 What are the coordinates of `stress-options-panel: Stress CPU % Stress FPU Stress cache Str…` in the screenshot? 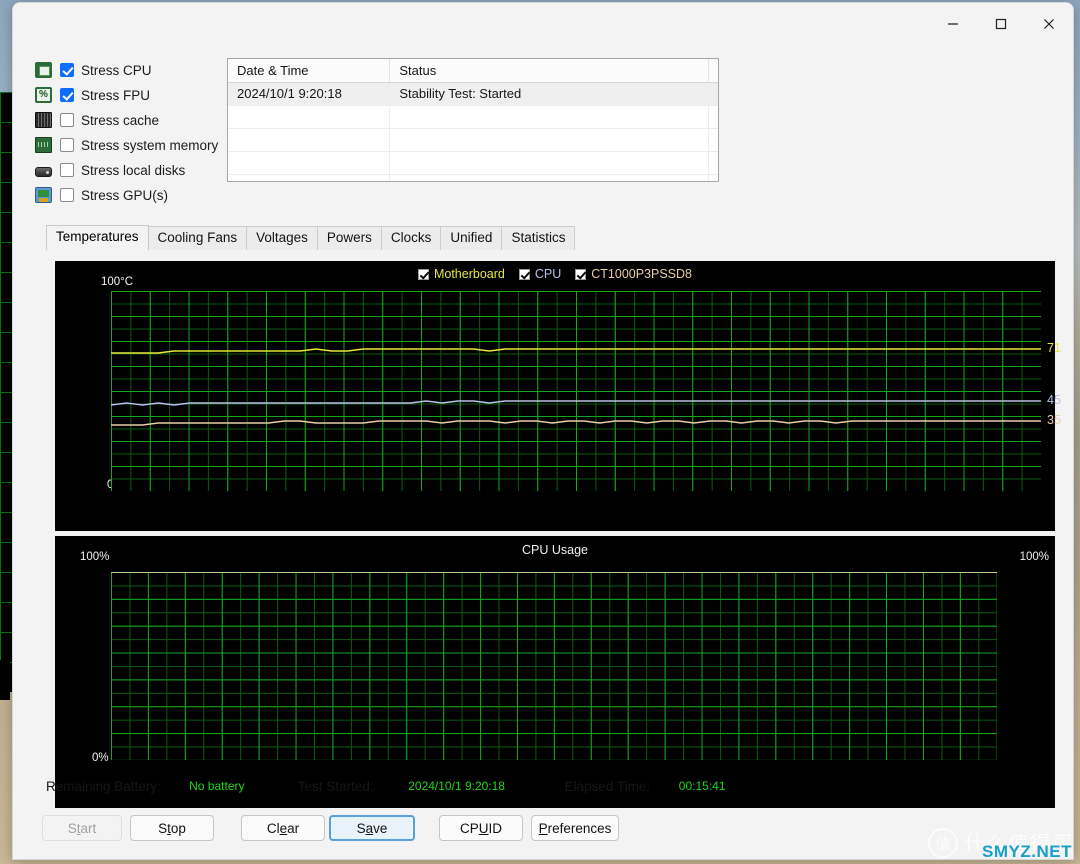 It's located at (127, 134).